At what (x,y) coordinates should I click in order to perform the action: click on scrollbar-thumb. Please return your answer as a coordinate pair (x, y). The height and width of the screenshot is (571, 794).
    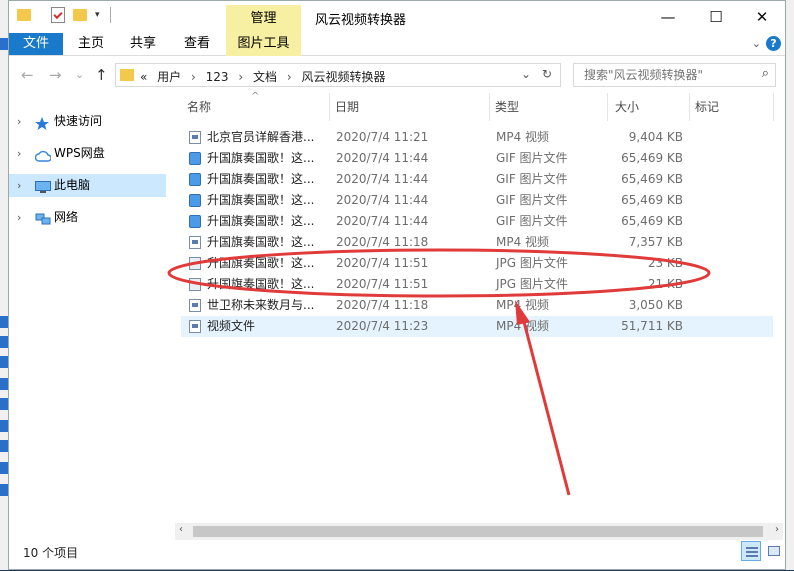
    Looking at the image, I should click on (478, 531).